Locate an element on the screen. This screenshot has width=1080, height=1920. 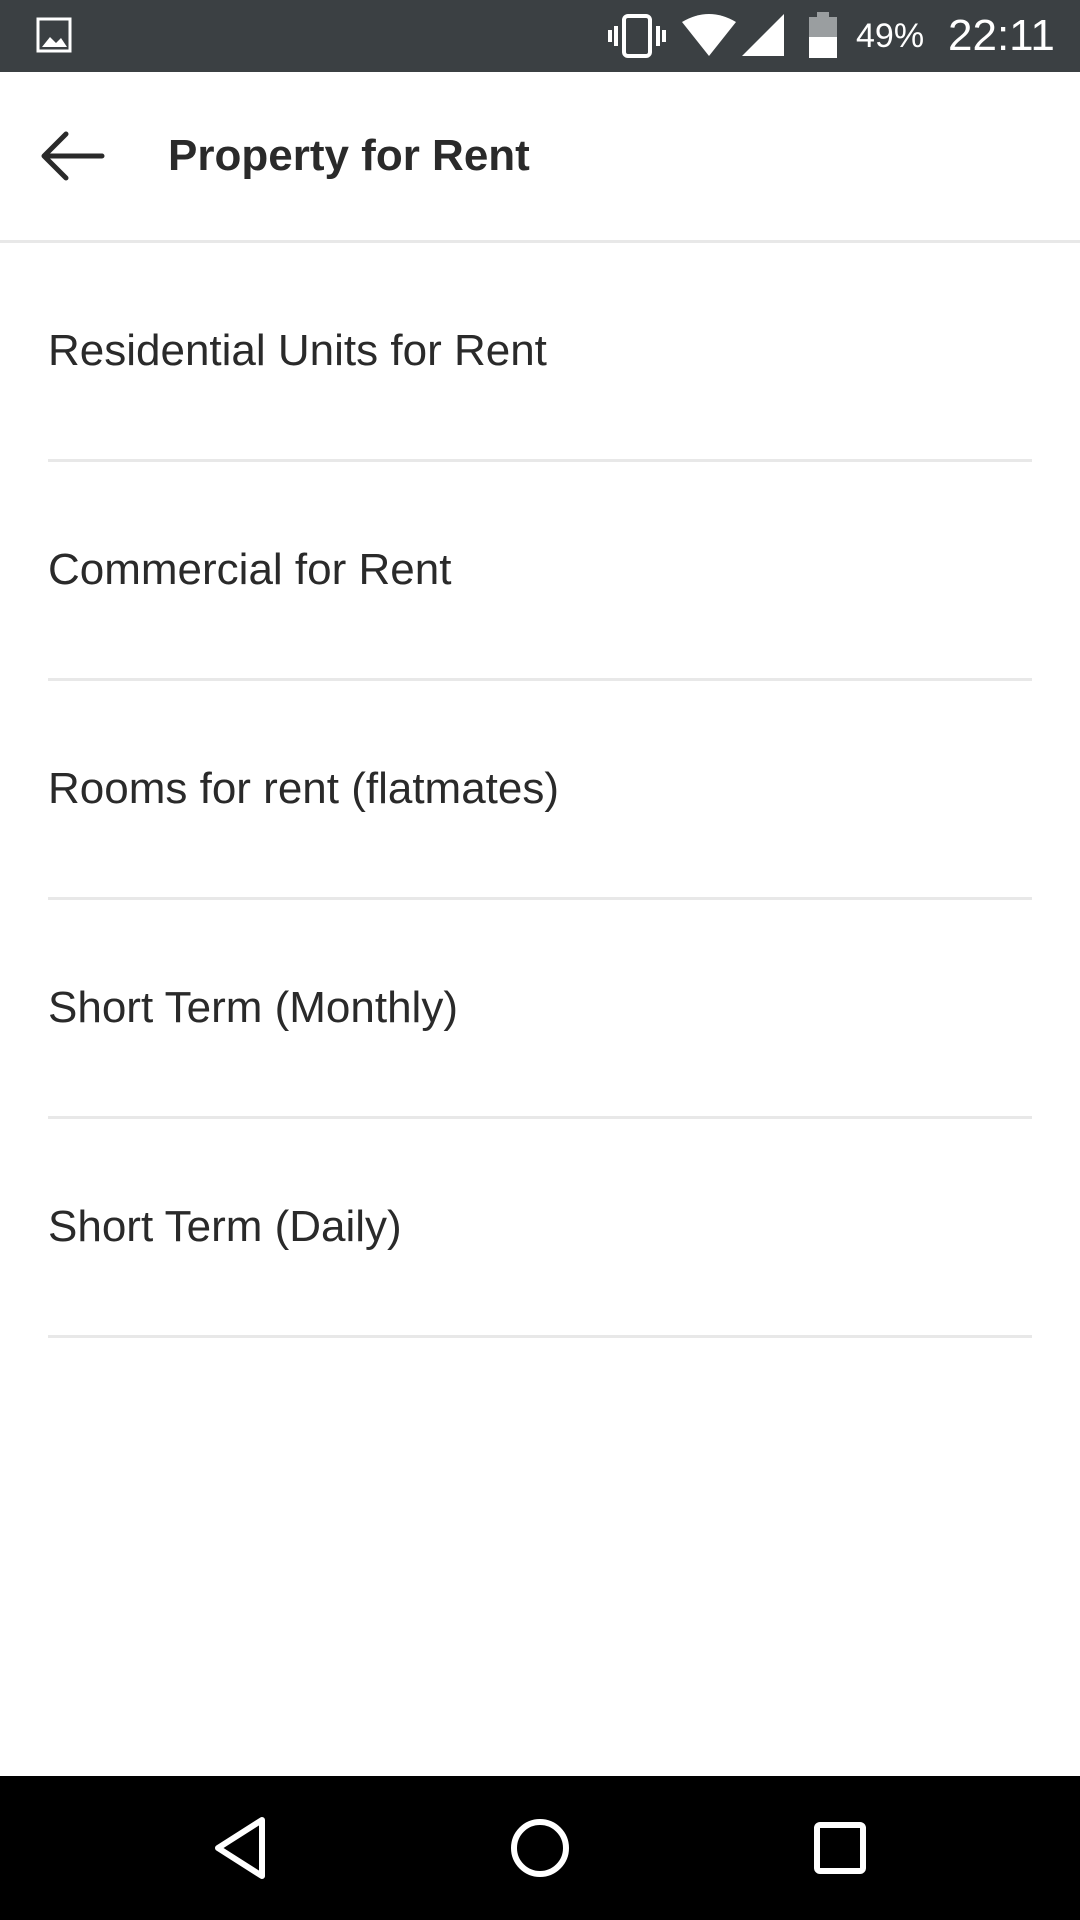
list-item-residential-units: Residential Units for Rent is located at coordinates (540, 352).